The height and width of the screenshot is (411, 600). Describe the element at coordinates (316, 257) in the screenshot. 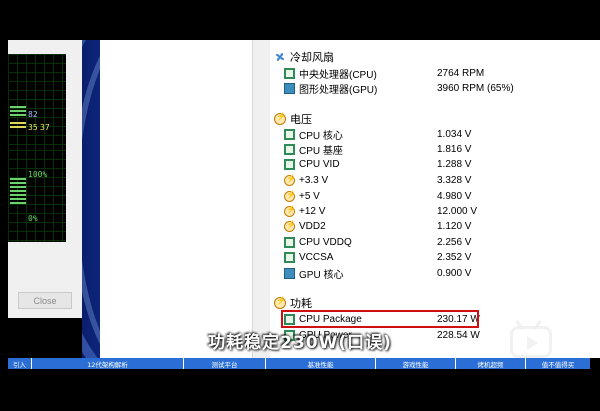

I see `sensor-label: VCCSA` at that location.